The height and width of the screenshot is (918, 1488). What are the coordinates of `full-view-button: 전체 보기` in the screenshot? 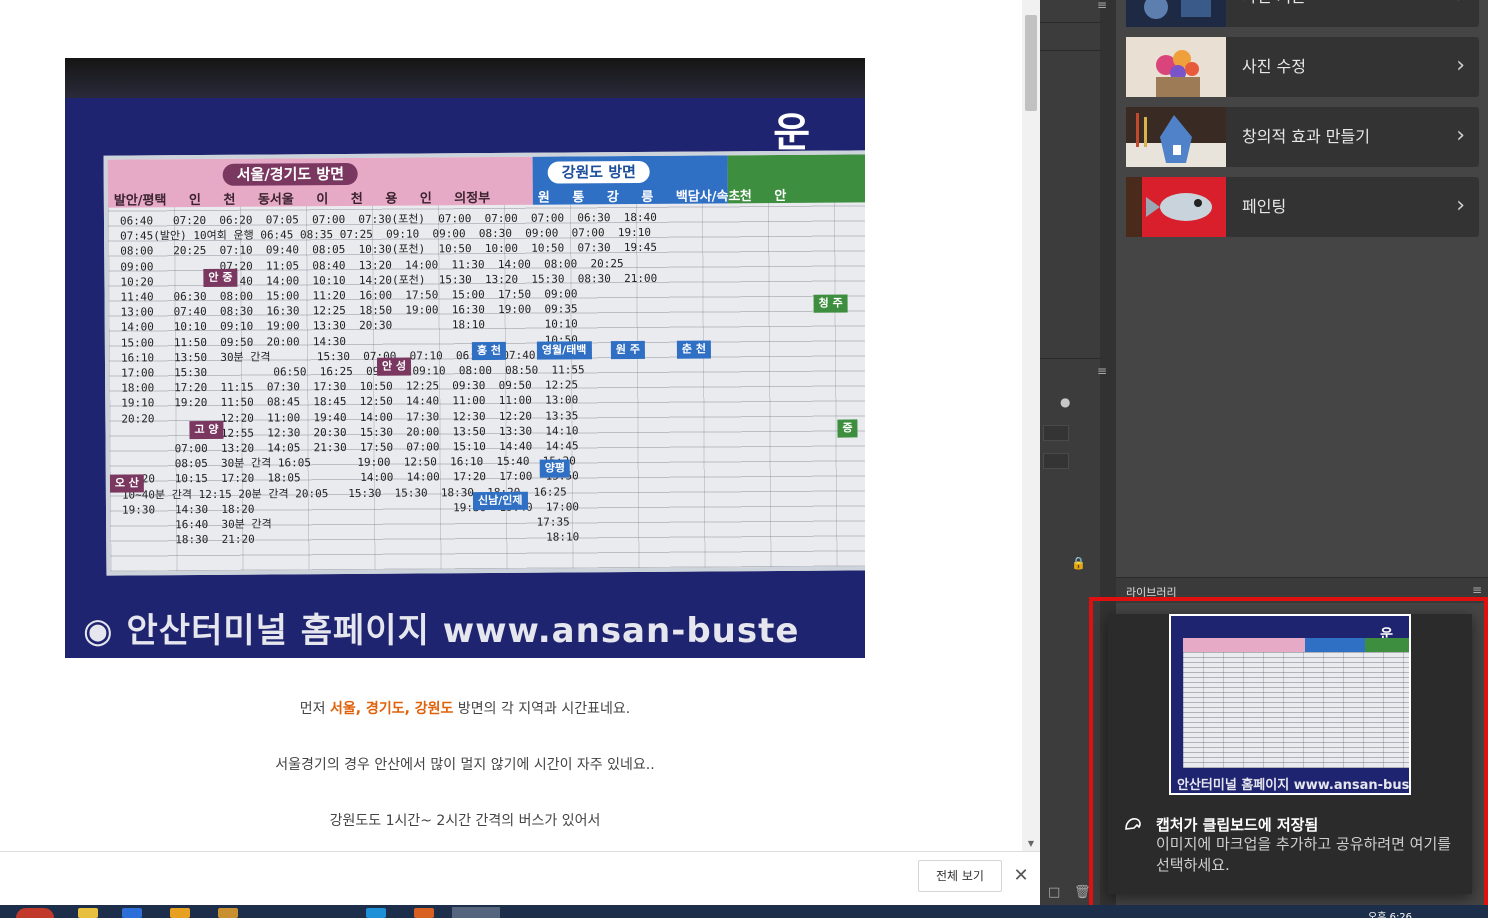 It's located at (960, 876).